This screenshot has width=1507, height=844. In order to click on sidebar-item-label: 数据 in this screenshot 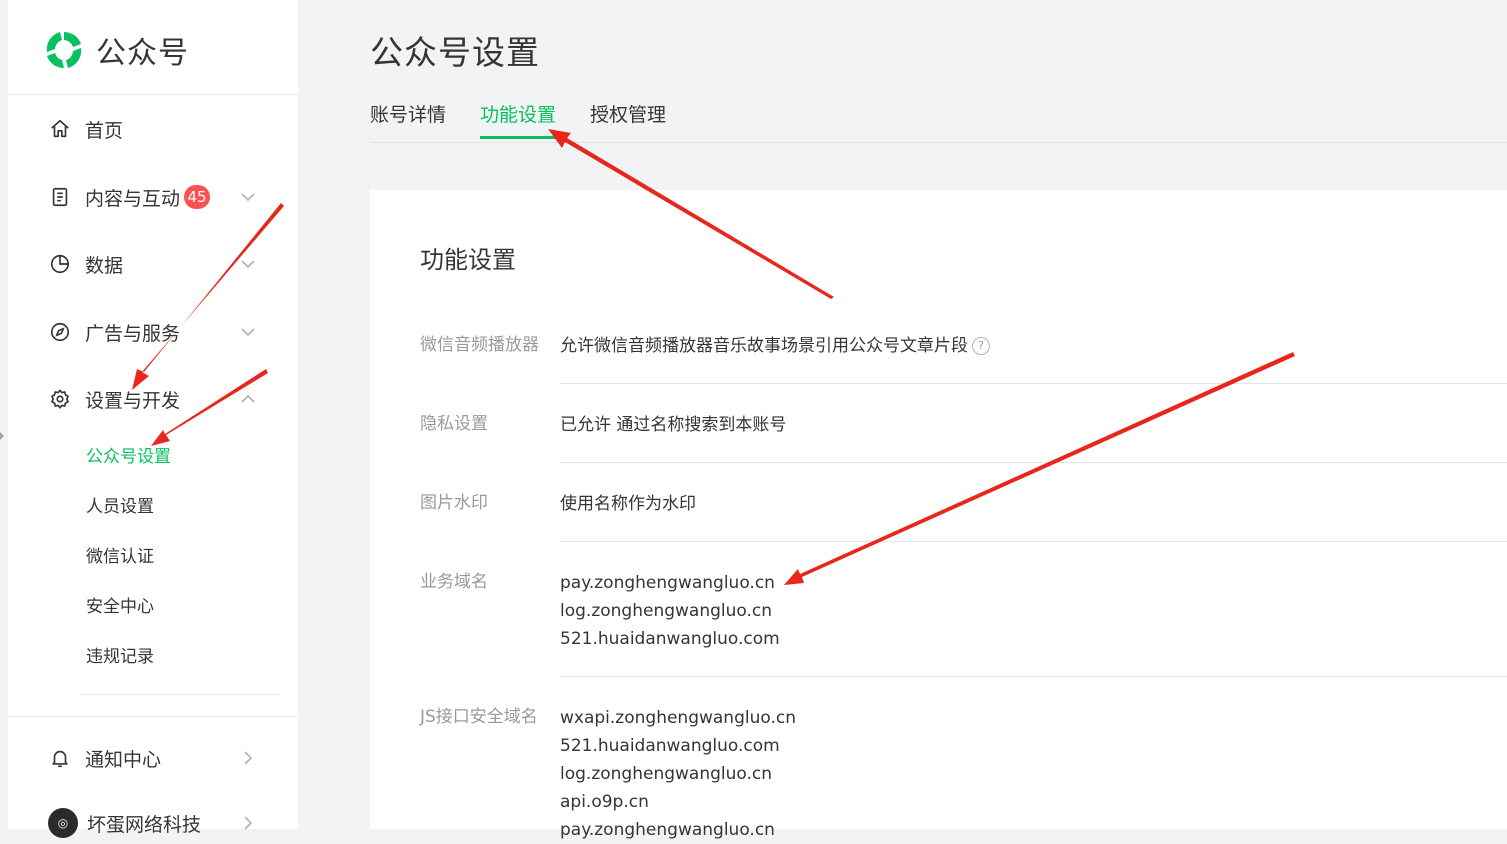, I will do `click(104, 265)`.